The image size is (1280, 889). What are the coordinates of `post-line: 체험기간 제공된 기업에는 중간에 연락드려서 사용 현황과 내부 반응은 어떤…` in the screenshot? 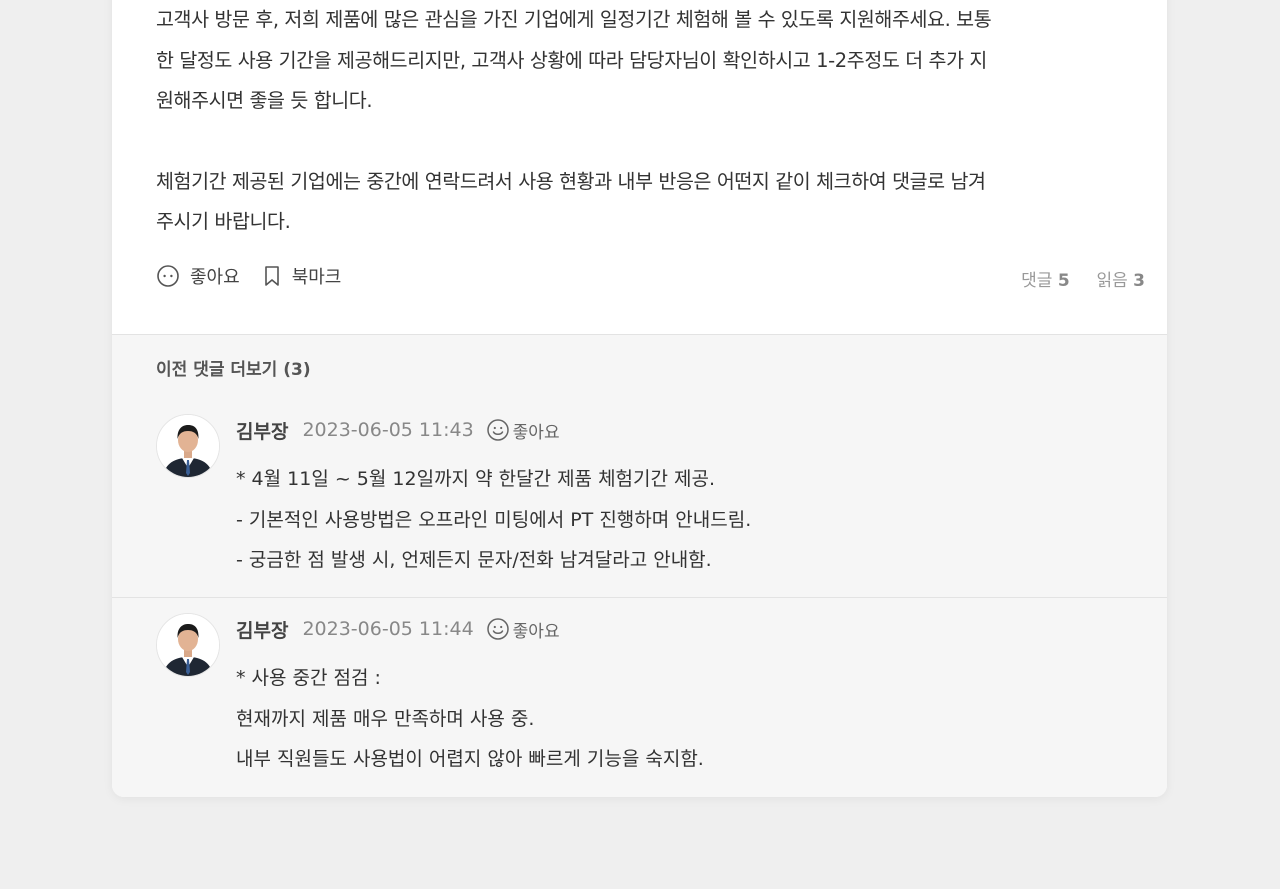 It's located at (571, 181).